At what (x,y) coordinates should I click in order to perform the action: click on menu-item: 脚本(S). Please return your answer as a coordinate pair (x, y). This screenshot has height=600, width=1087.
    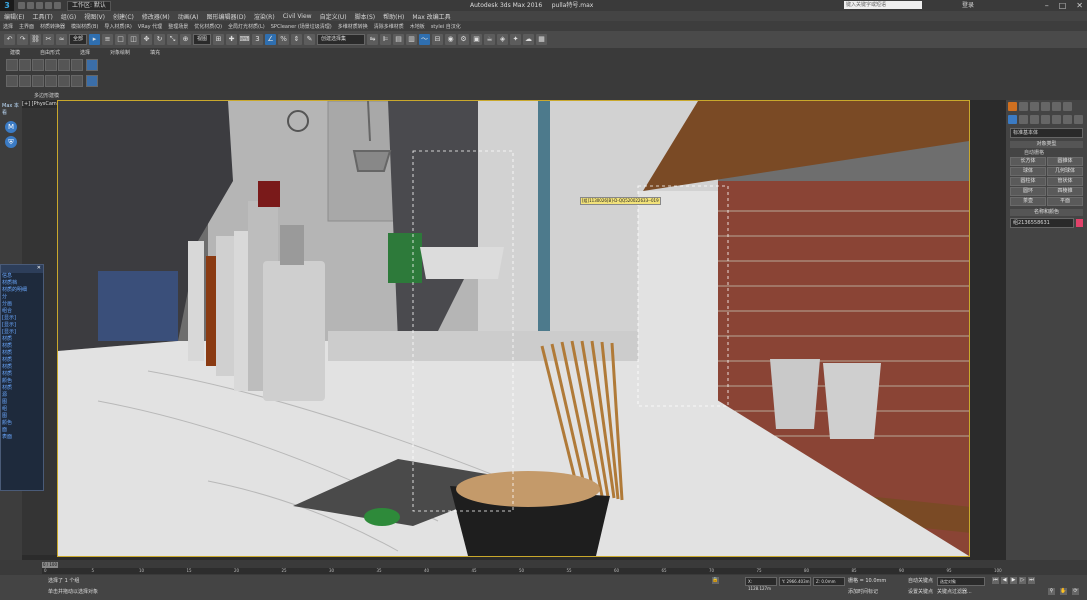
    Looking at the image, I should click on (365, 16).